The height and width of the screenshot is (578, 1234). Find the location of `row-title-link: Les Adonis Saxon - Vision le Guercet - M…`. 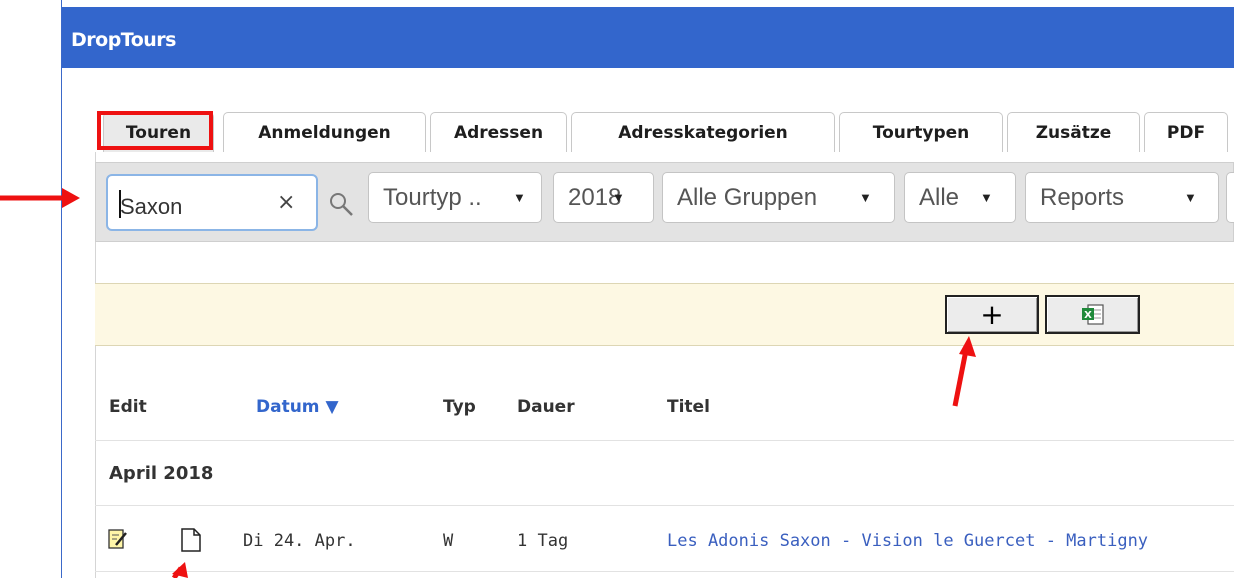

row-title-link: Les Adonis Saxon - Vision le Guercet - M… is located at coordinates (907, 541).